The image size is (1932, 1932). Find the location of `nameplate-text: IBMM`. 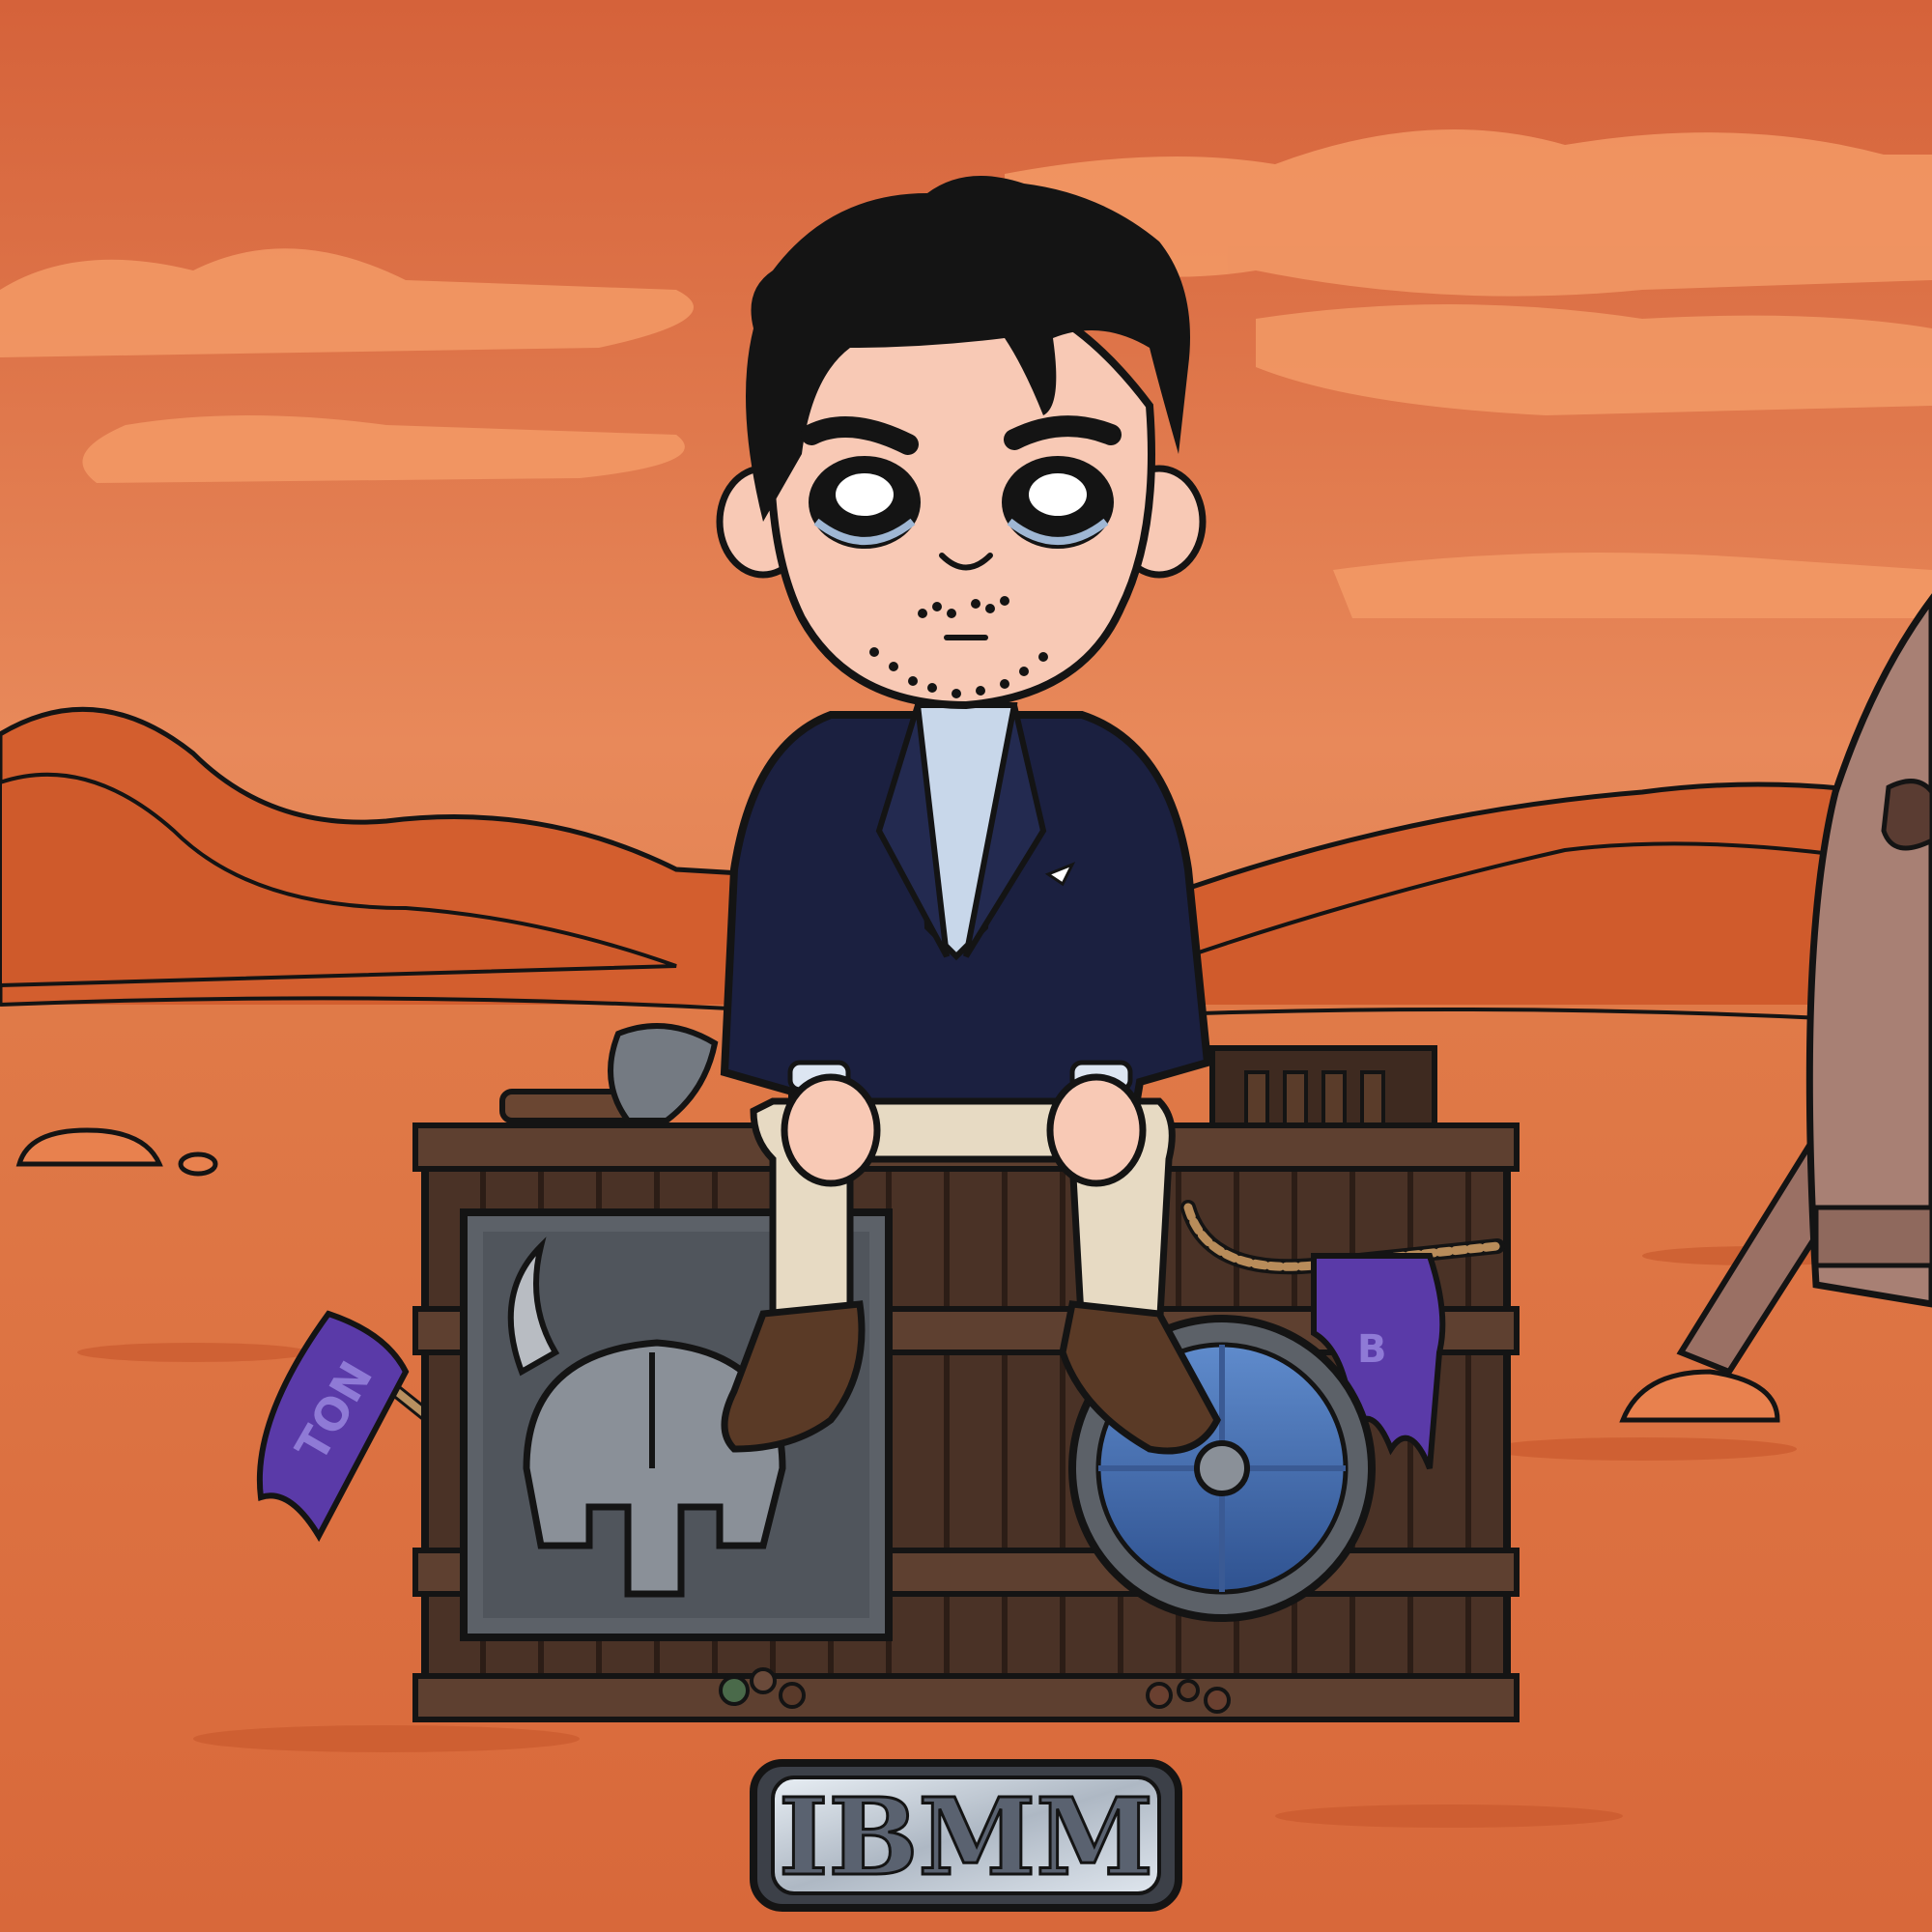

nameplate-text: IBMM is located at coordinates (966, 1837).